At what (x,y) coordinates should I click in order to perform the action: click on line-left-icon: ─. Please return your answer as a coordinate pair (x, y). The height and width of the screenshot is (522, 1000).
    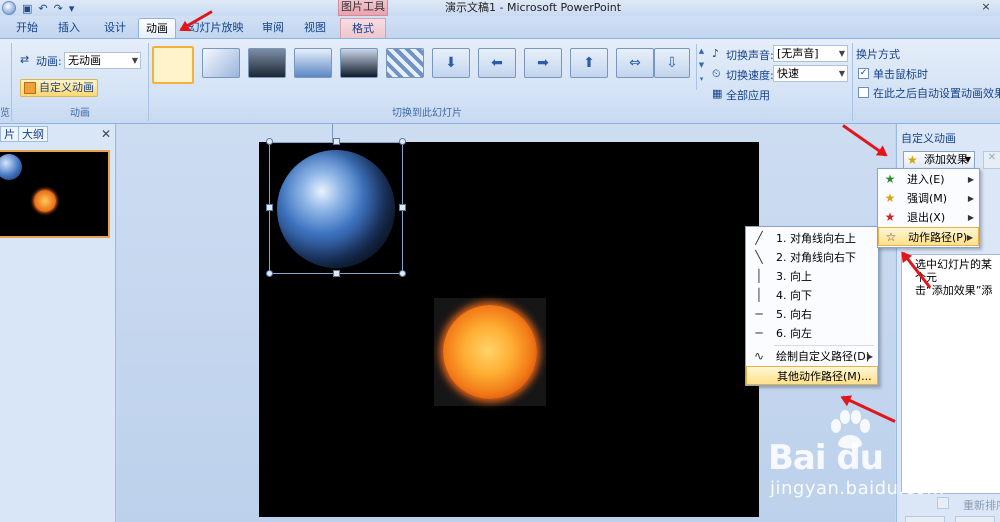
    Looking at the image, I should click on (759, 333).